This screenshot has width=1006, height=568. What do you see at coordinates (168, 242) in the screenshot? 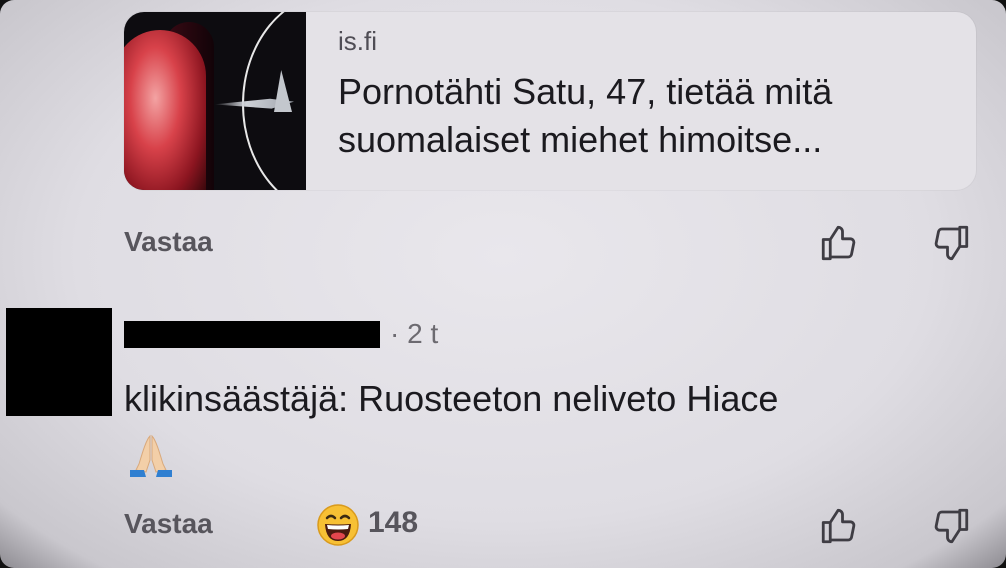
I see `reply-button: Vastaa` at bounding box center [168, 242].